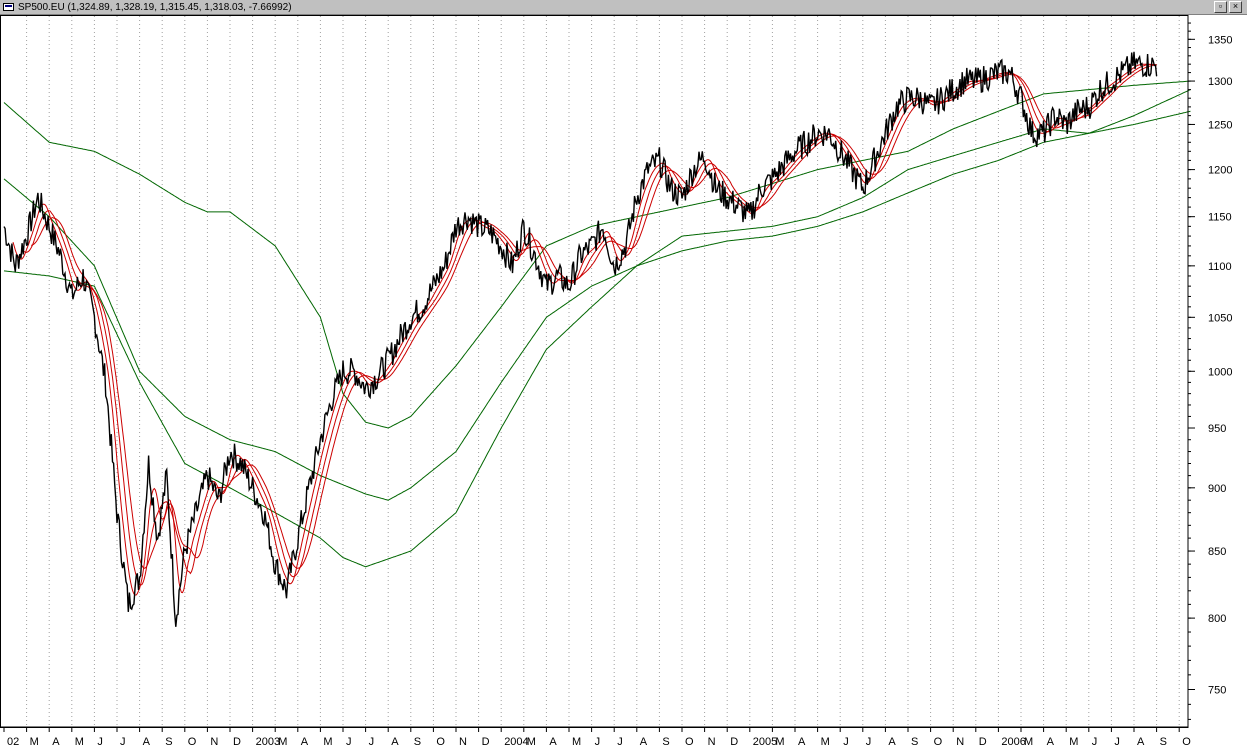 This screenshot has width=1247, height=752. Describe the element at coordinates (1217, 489) in the screenshot. I see `y-tick-label: 900` at that location.